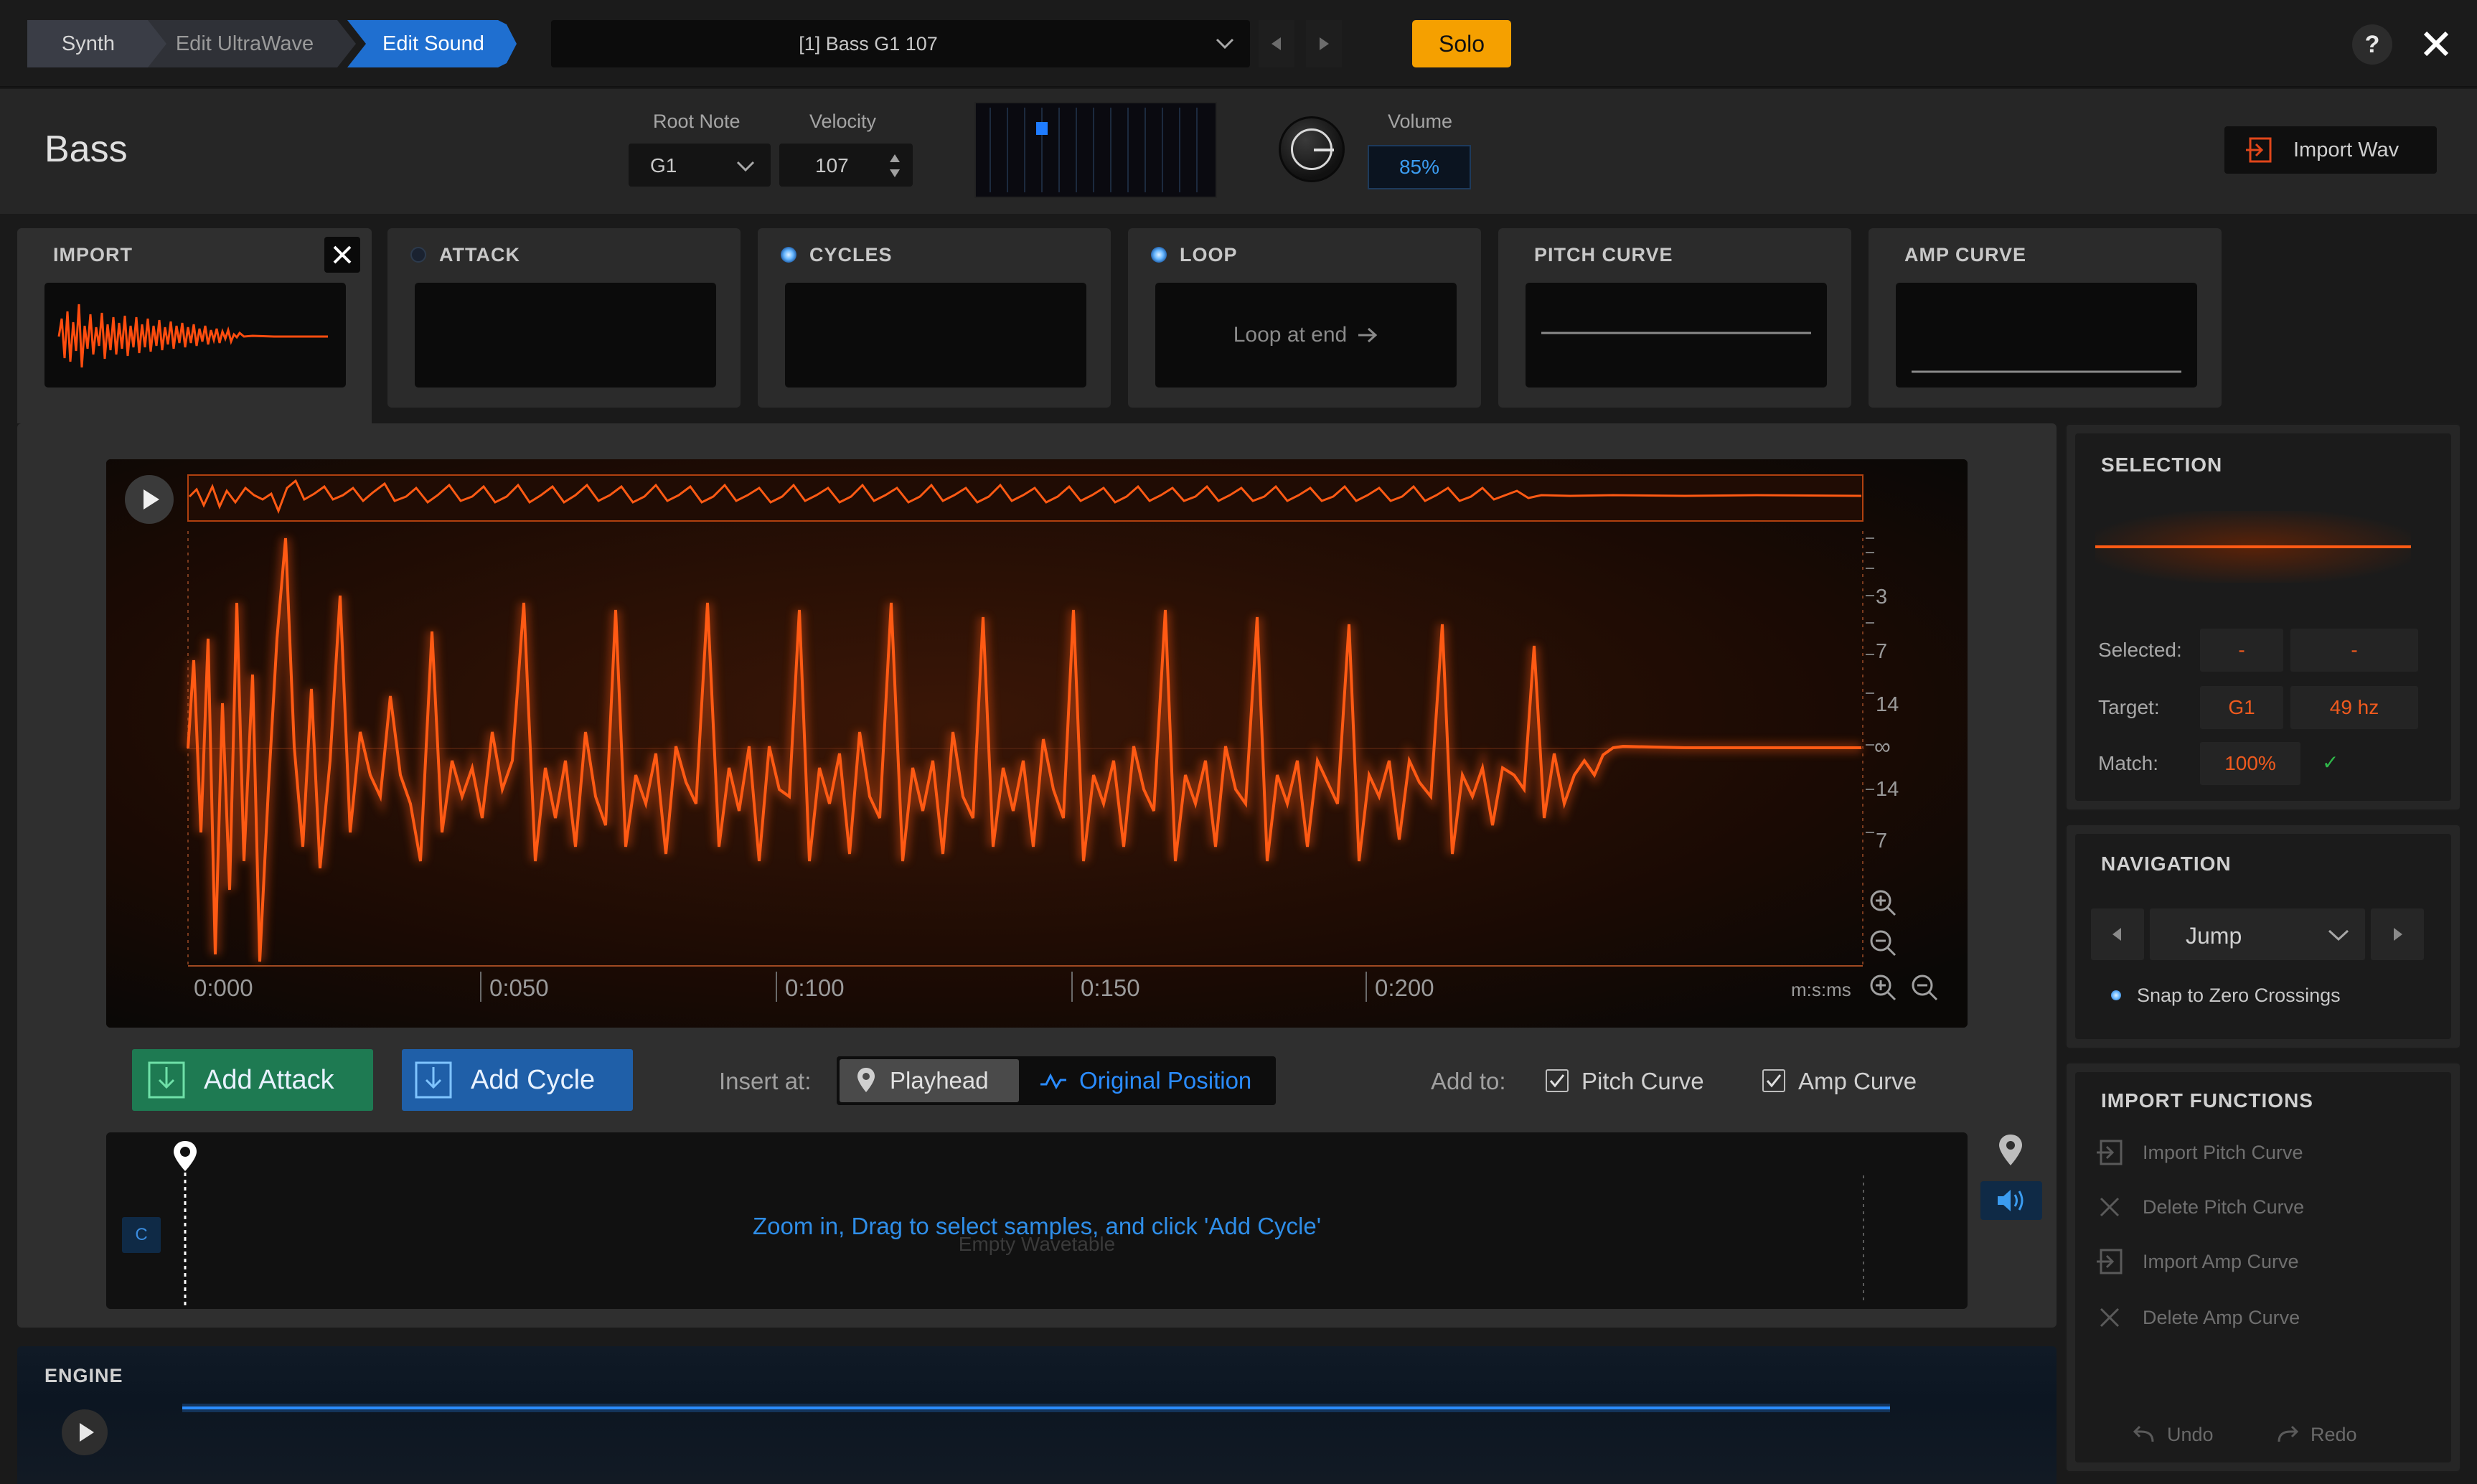  What do you see at coordinates (1857, 1081) in the screenshot?
I see `amp-curve-checkbox-label: Amp Curve` at bounding box center [1857, 1081].